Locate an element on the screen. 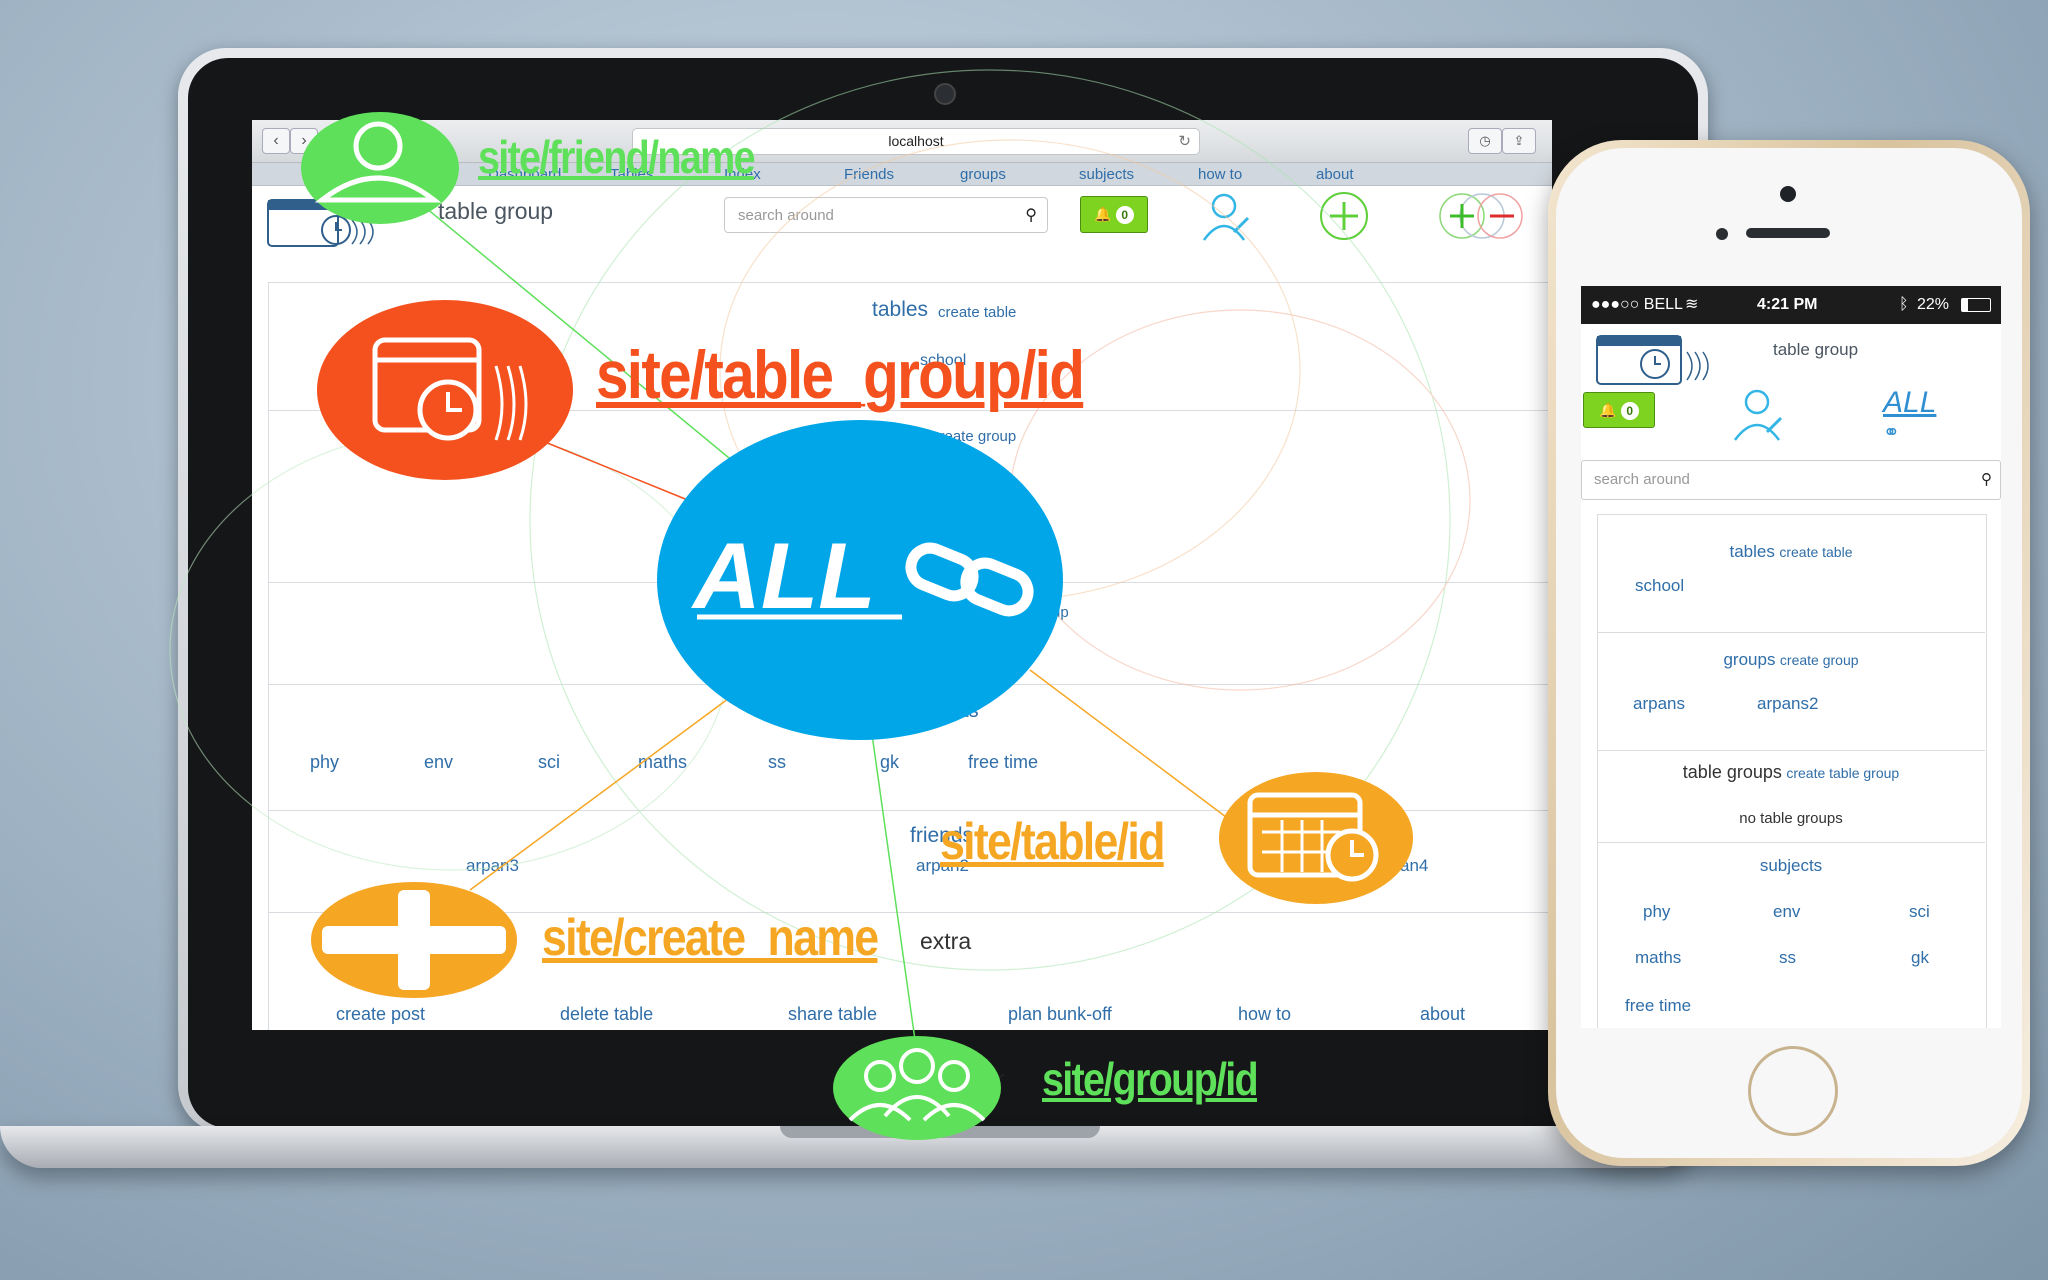 This screenshot has width=2048, height=1280. subject-env: env is located at coordinates (438, 762).